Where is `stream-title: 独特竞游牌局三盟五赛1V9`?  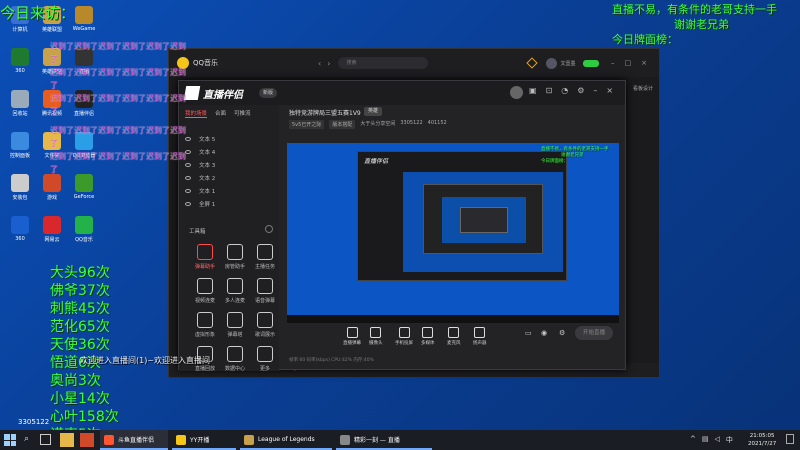 stream-title: 独特竞游牌局三盟五赛1V9 is located at coordinates (325, 112).